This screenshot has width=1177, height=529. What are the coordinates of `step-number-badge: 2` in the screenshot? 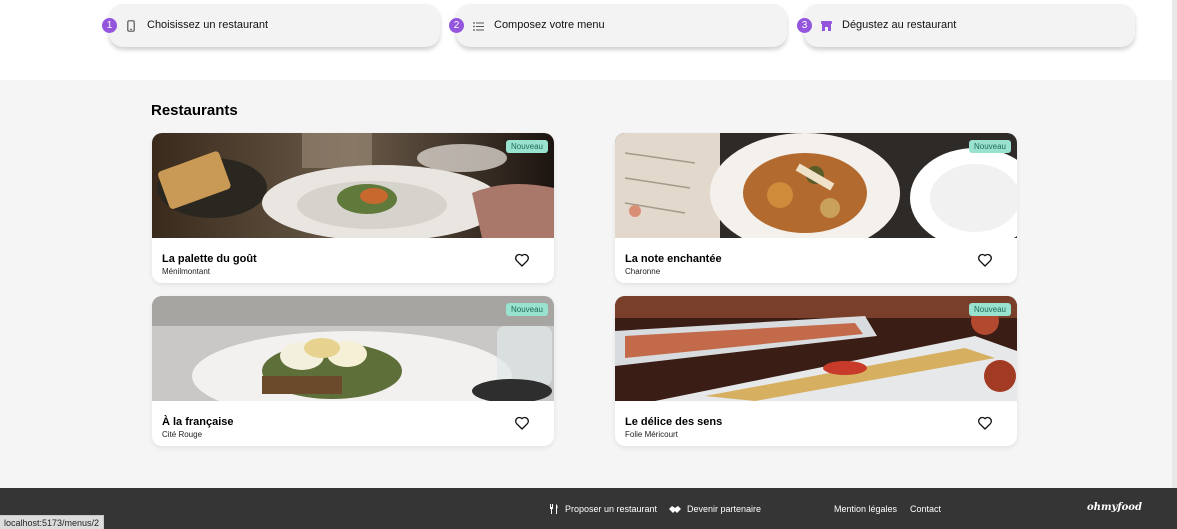 It's located at (456, 25).